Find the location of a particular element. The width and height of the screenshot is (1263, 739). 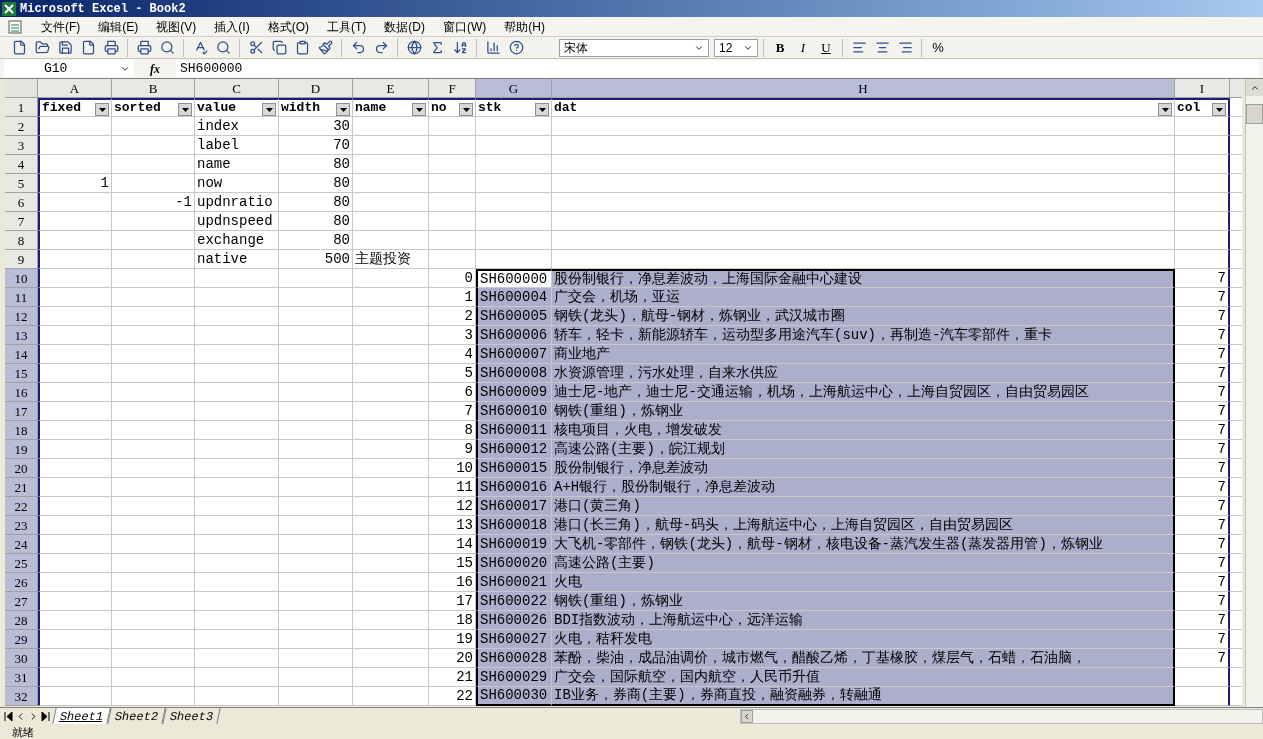

menu-item: 文件(F) is located at coordinates (61, 26).